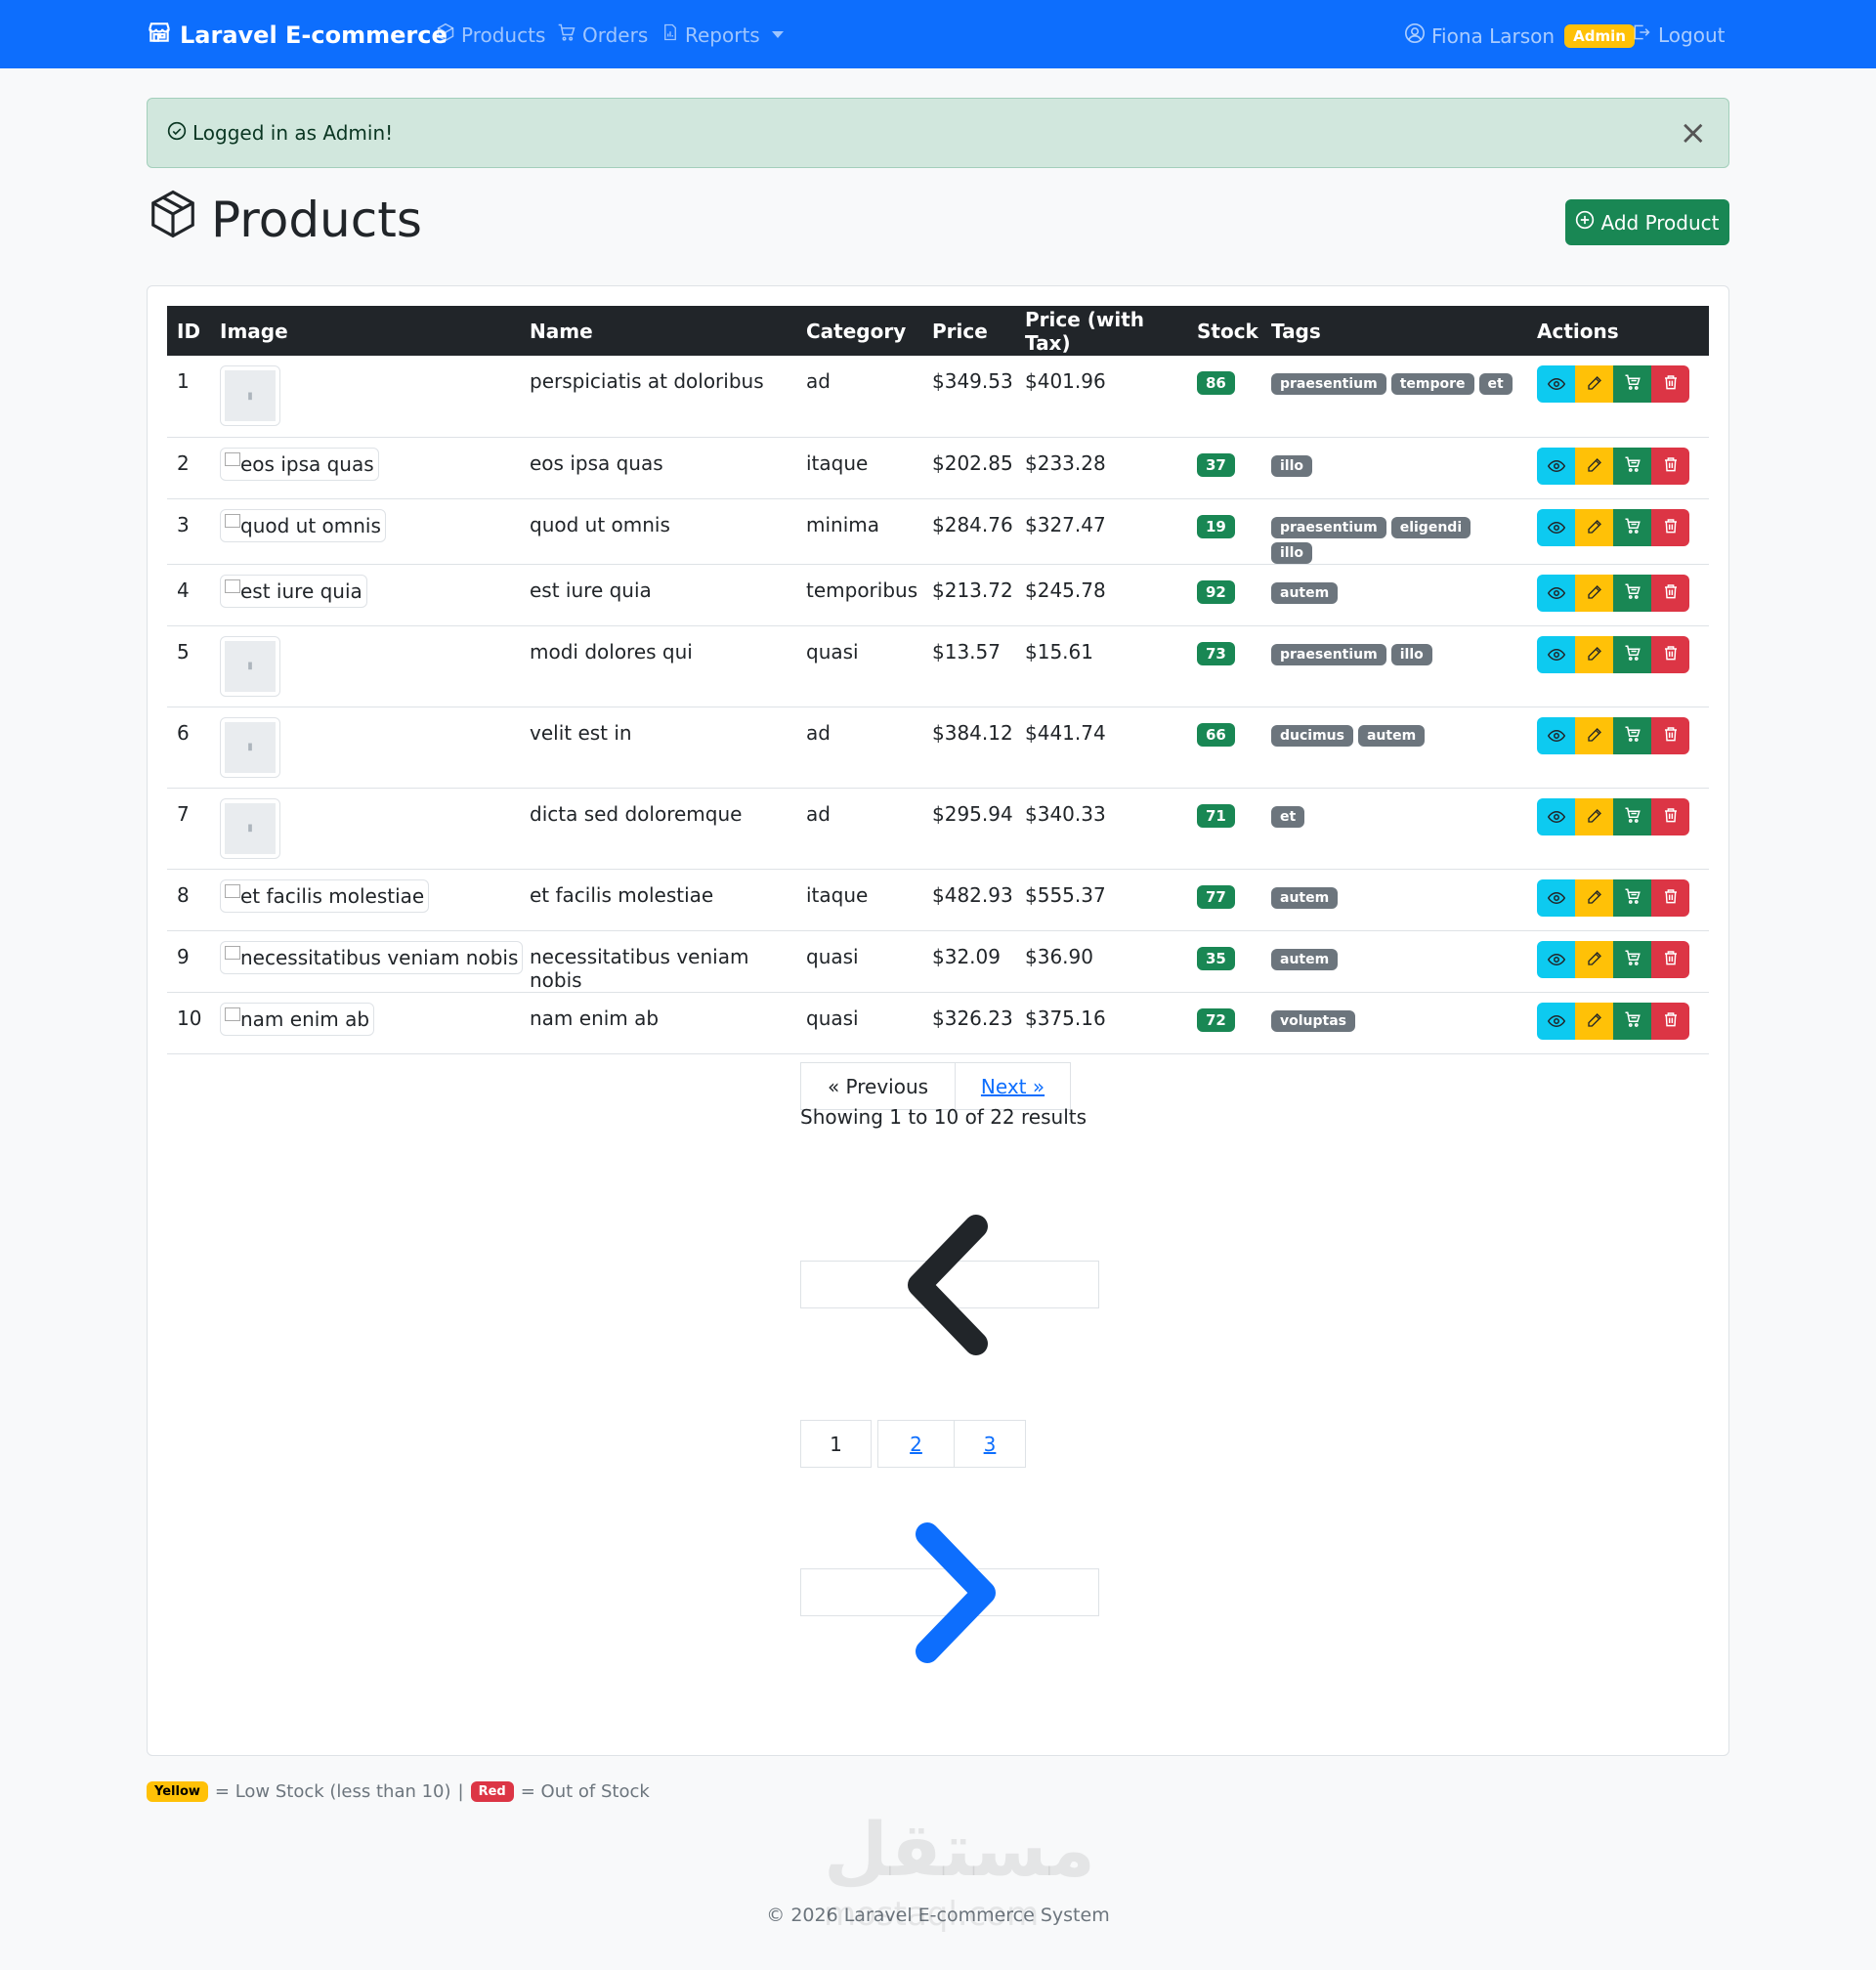 The image size is (1876, 1970). Describe the element at coordinates (503, 34) in the screenshot. I see `nav-link-label: Products` at that location.